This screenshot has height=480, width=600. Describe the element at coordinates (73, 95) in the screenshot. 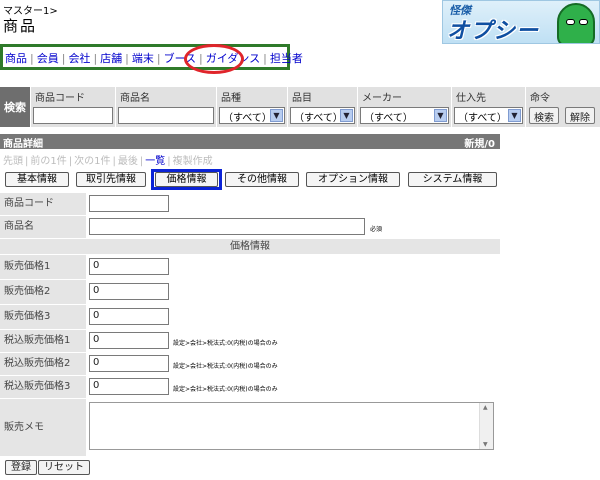

I see `search-col-product-code: 商品コード` at that location.